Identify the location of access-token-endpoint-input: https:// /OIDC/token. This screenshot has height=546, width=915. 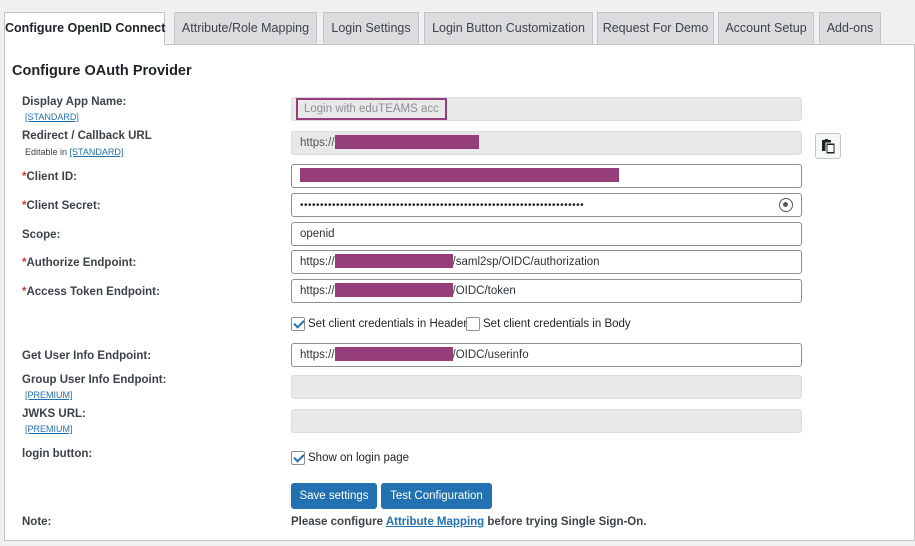
(546, 291).